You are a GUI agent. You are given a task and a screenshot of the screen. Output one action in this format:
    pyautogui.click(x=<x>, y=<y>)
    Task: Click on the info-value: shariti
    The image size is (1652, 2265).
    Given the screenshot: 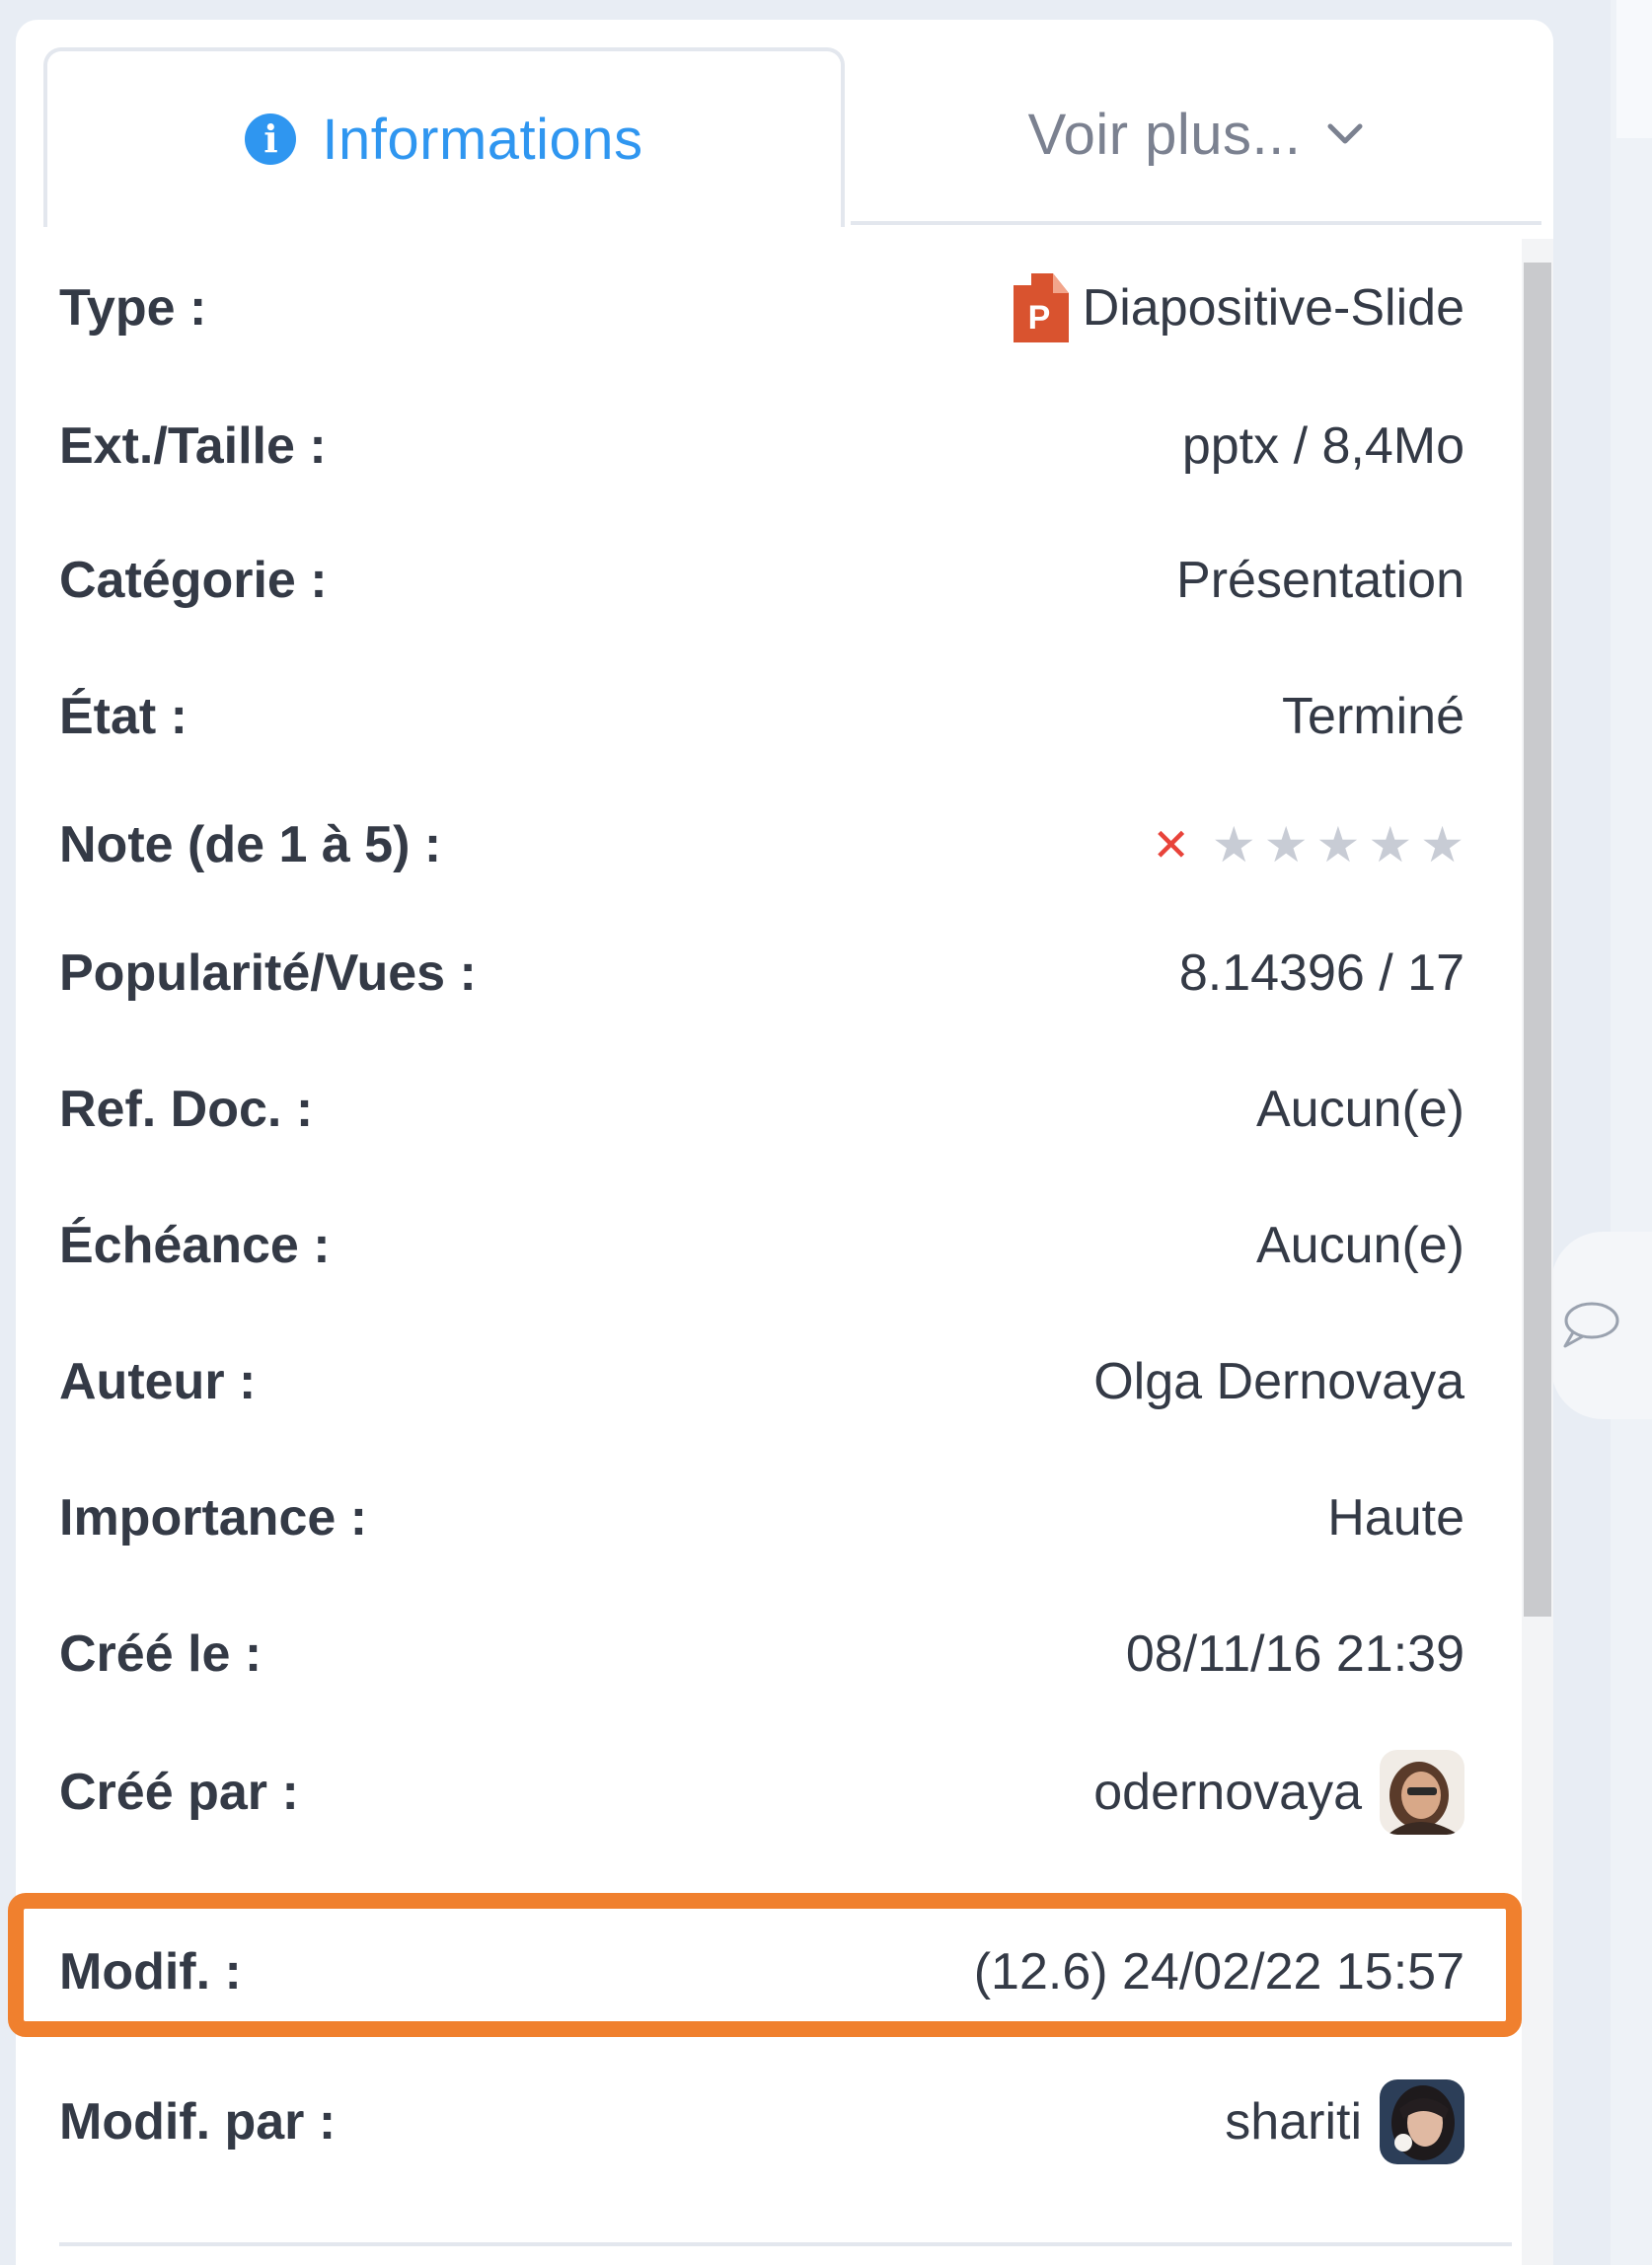 What is the action you would take?
    pyautogui.click(x=1344, y=2122)
    